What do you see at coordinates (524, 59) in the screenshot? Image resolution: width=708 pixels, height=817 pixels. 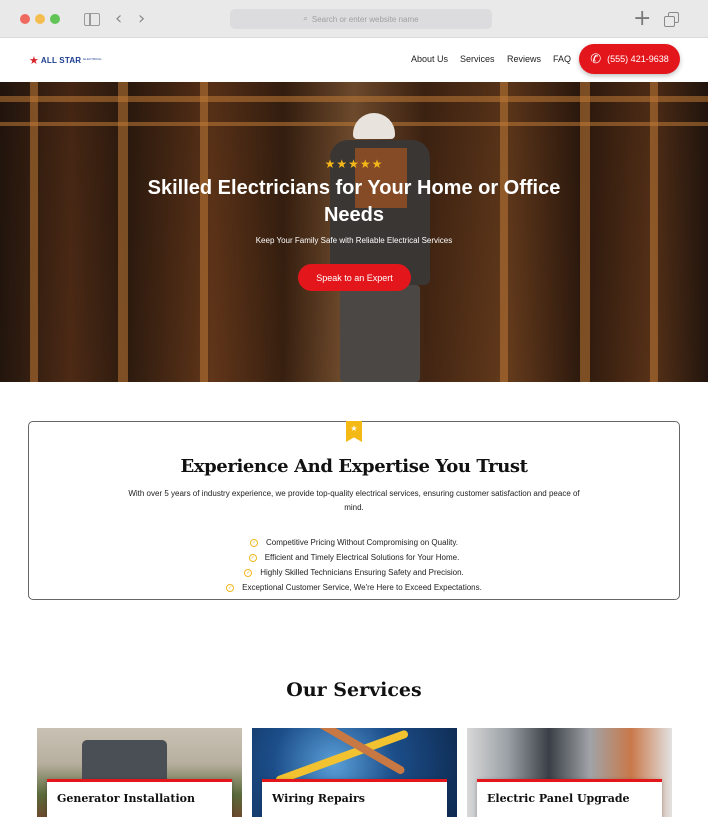 I see `nav-reviews: Reviews` at bounding box center [524, 59].